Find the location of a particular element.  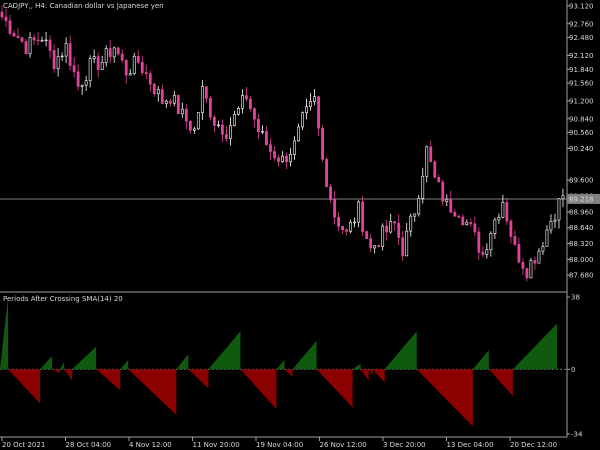

time-tick-label: 13 Dec 04:00 is located at coordinates (470, 445).